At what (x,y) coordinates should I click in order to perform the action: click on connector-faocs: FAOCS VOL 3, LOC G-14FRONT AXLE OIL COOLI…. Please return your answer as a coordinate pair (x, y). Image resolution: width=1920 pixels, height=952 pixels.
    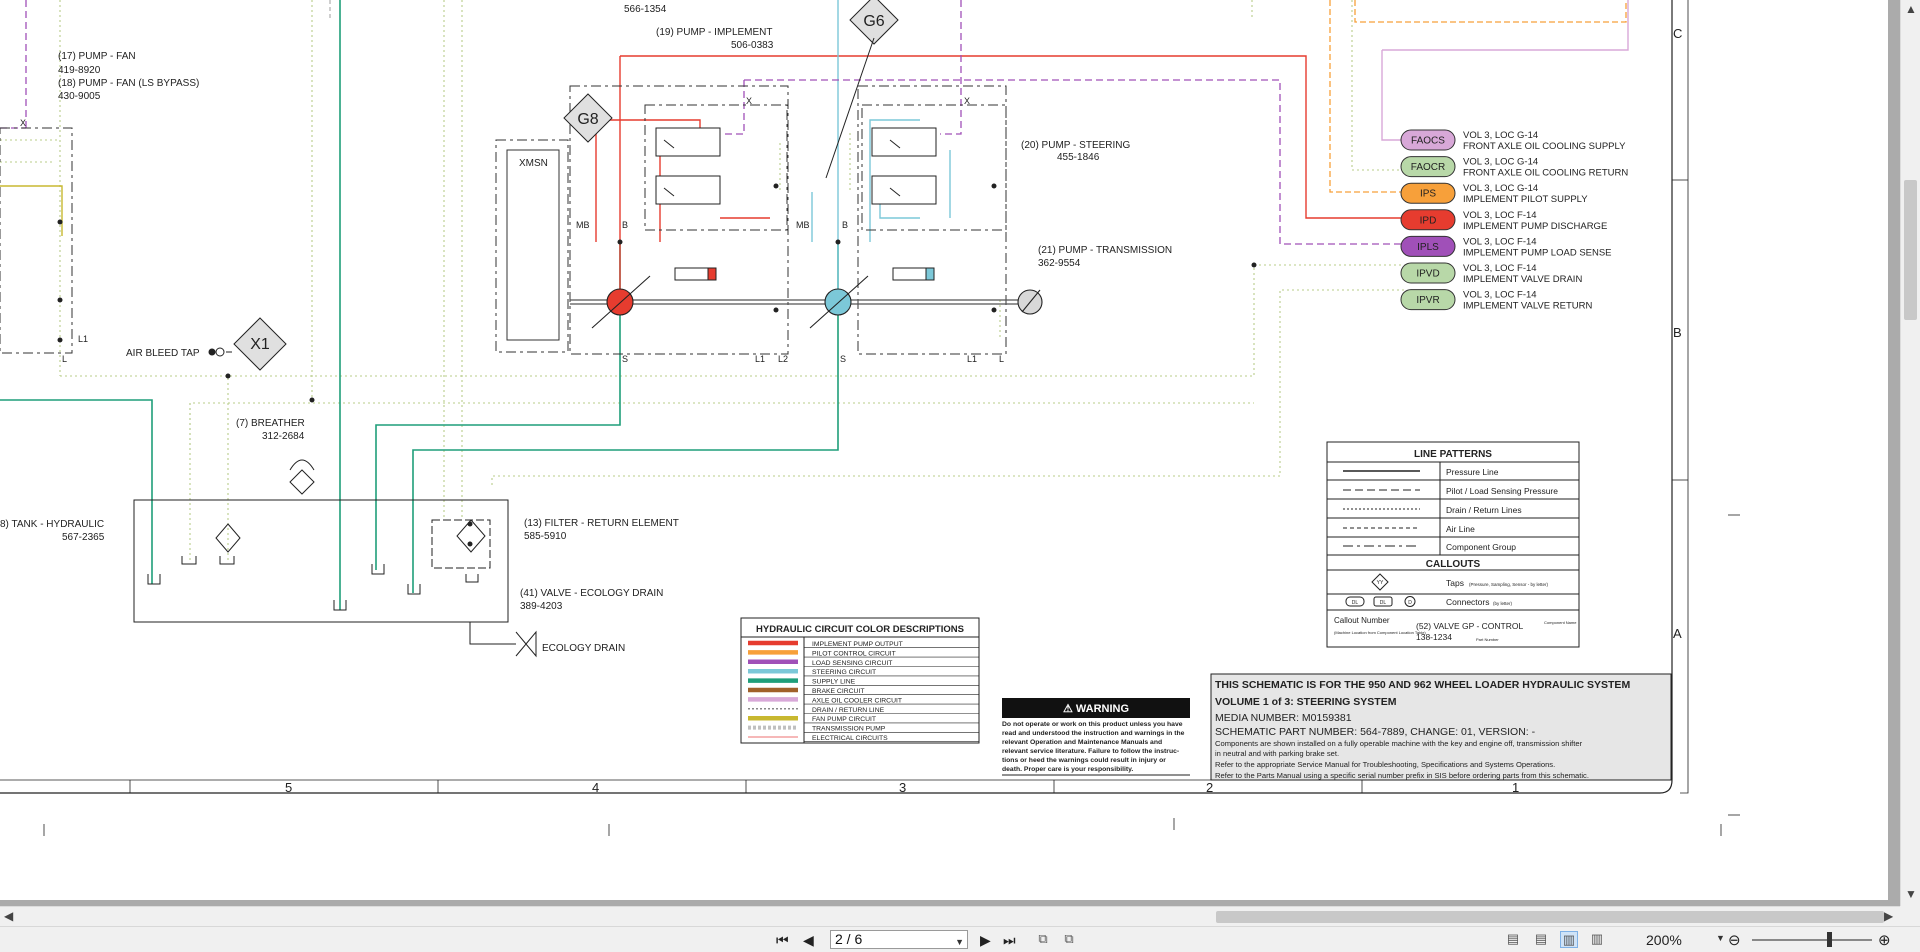
    Looking at the image, I should click on (1513, 140).